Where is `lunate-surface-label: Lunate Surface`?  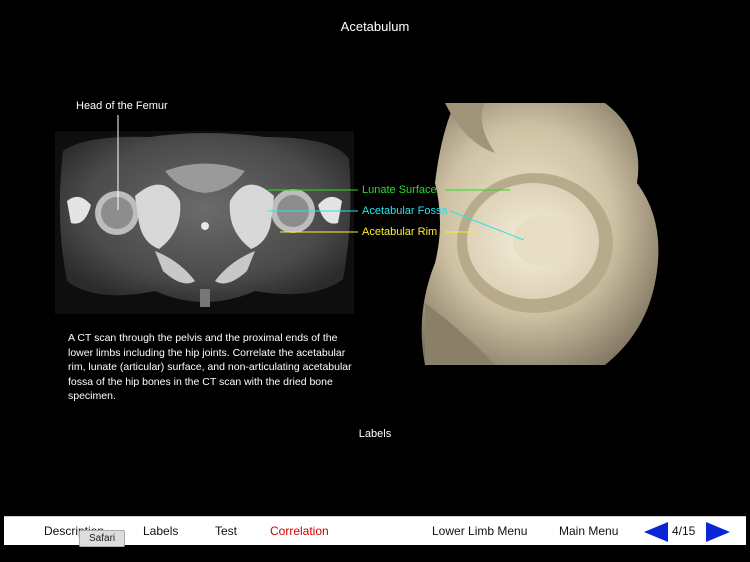
lunate-surface-label: Lunate Surface is located at coordinates (399, 190).